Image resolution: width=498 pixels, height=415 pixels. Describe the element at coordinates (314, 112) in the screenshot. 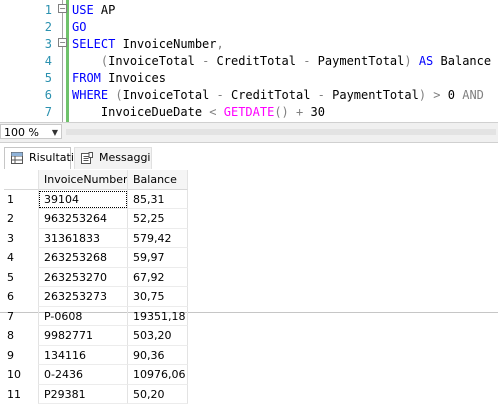

I see `code-token: 30` at that location.